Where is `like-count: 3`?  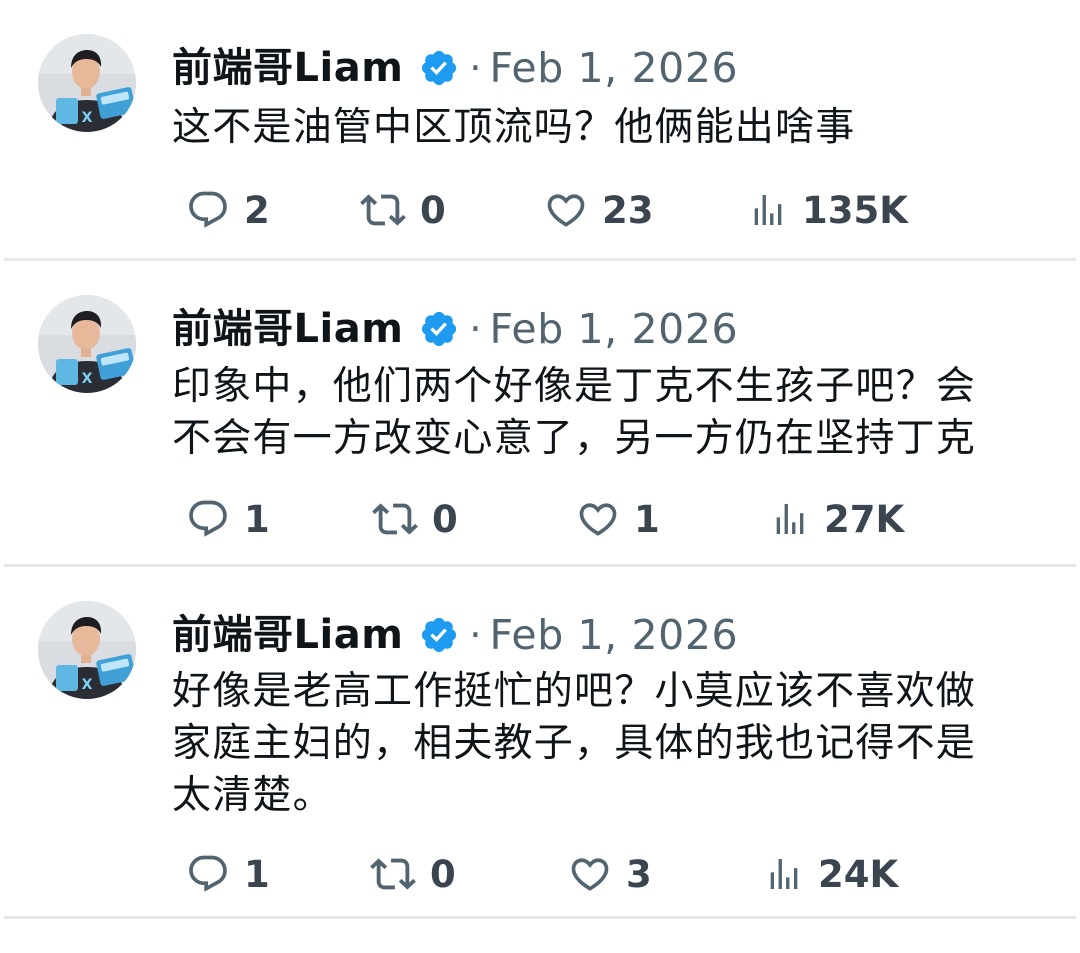 like-count: 3 is located at coordinates (639, 874).